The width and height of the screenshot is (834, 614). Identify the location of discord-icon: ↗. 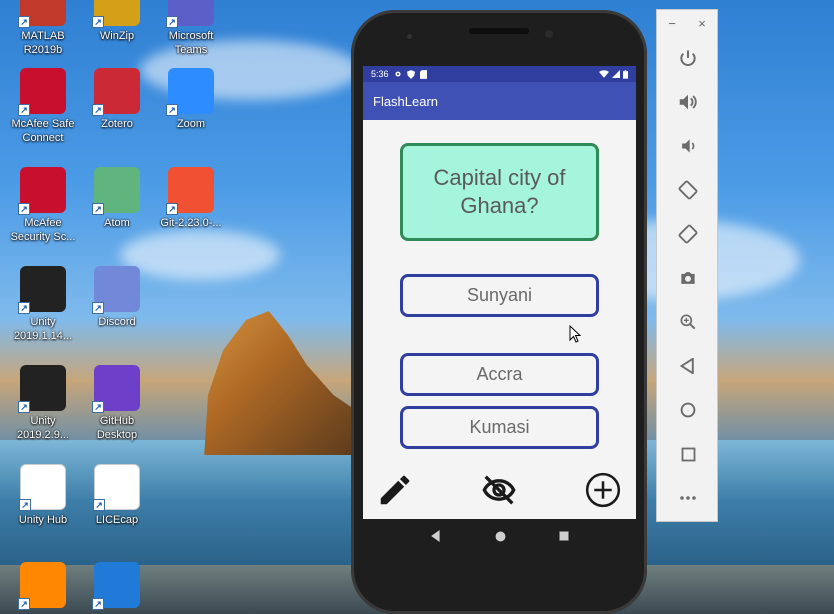
(116, 290).